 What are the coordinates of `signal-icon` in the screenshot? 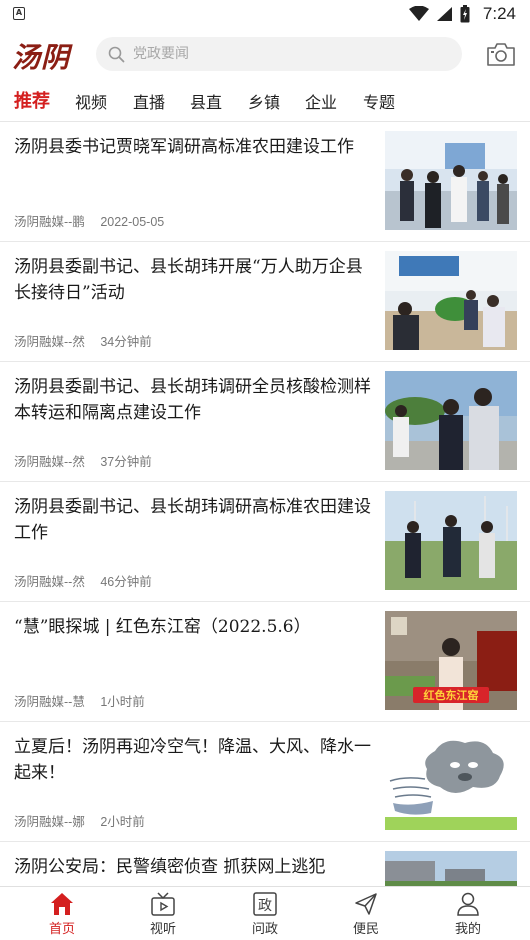 It's located at (444, 14).